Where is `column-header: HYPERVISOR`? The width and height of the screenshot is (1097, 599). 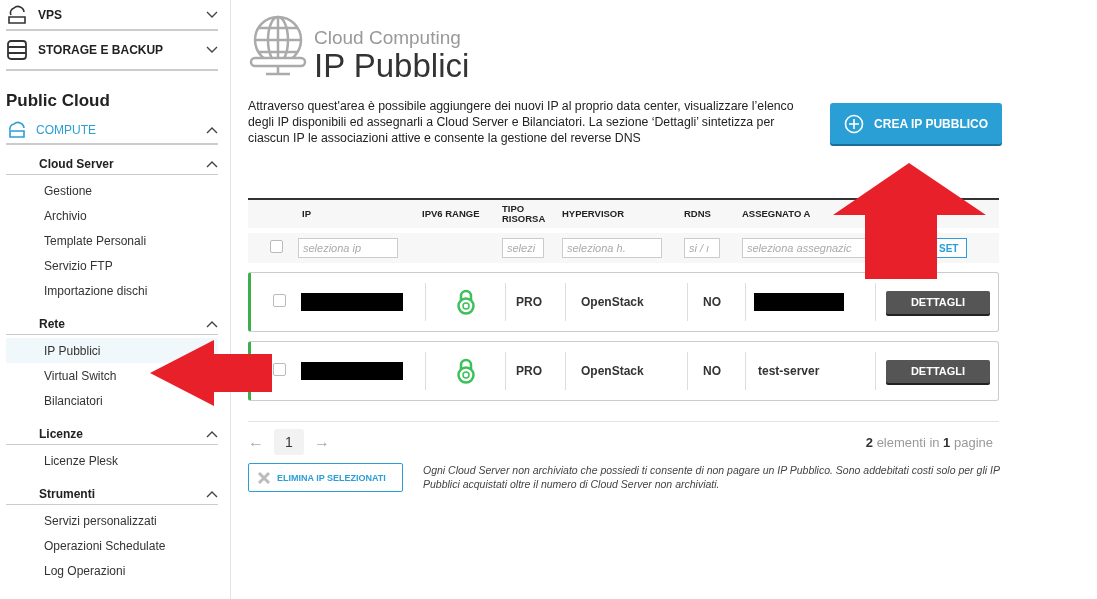 column-header: HYPERVISOR is located at coordinates (594, 214).